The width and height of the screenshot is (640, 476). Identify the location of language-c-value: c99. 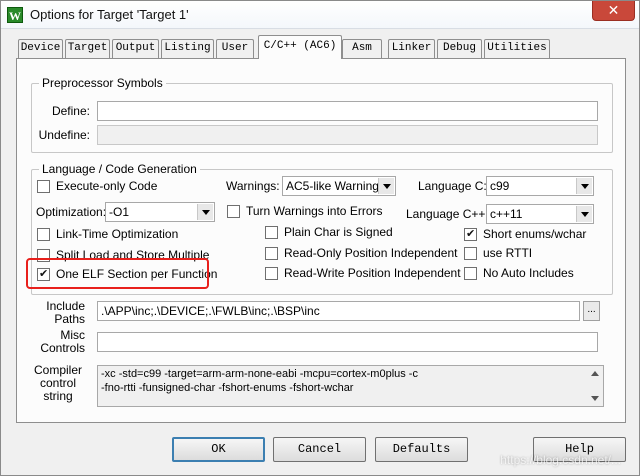
(500, 186).